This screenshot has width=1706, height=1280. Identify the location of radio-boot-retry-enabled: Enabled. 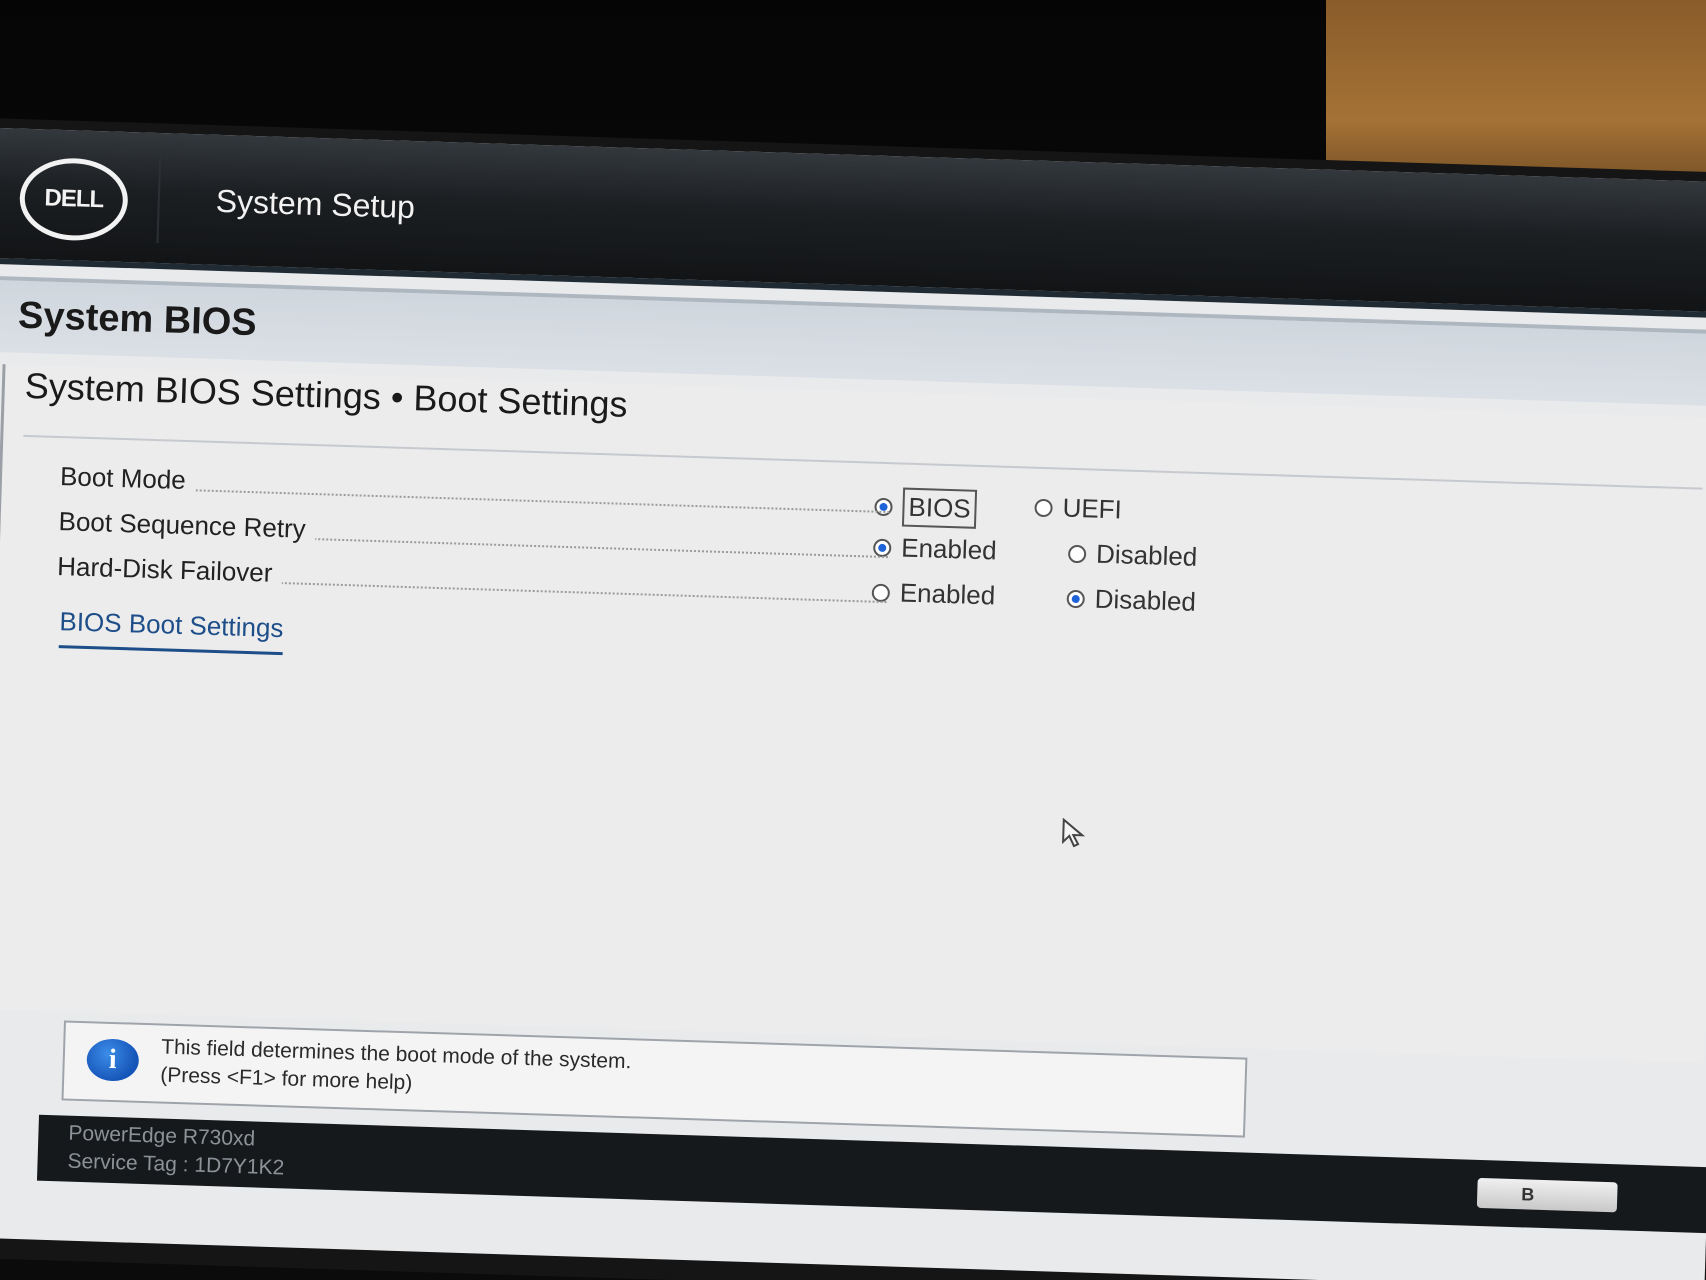
(935, 549).